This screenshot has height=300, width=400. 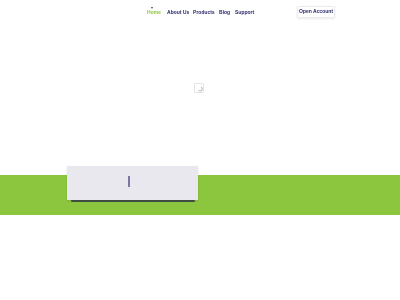 I want to click on top-navigation: Home About Us Products Blog Support, so click(x=200, y=13).